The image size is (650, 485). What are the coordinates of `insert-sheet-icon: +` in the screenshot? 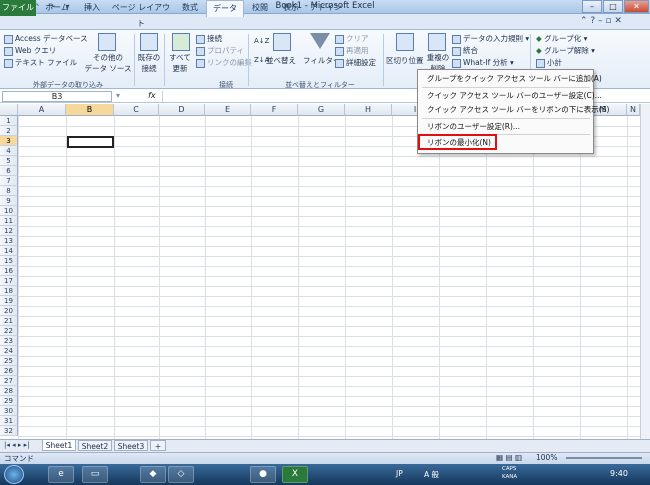 It's located at (158, 445).